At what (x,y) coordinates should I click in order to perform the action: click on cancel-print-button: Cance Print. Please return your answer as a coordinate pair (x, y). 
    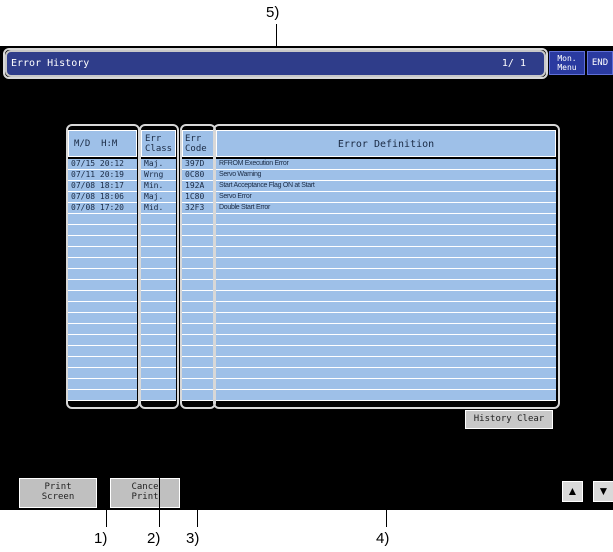
    Looking at the image, I should click on (145, 493).